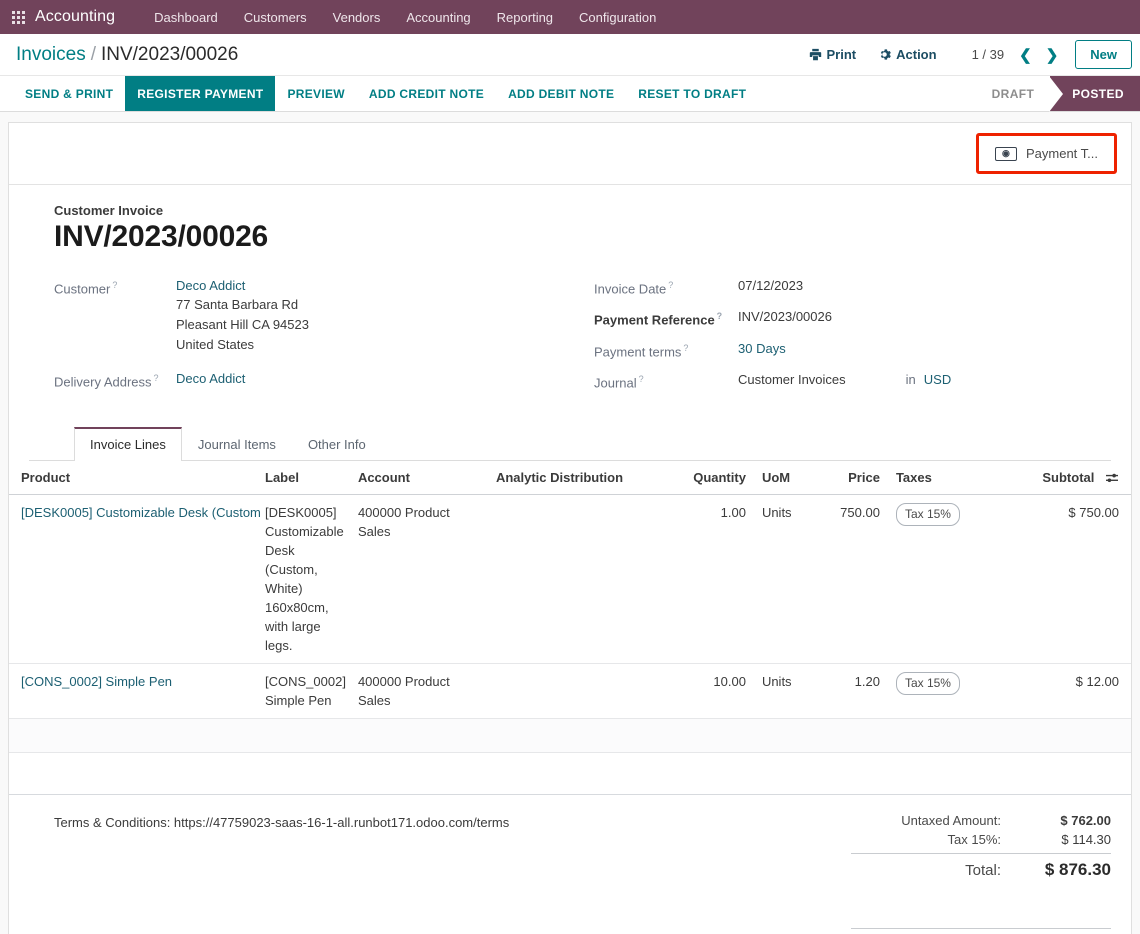  Describe the element at coordinates (782, 478) in the screenshot. I see `col-uom: UoM` at that location.